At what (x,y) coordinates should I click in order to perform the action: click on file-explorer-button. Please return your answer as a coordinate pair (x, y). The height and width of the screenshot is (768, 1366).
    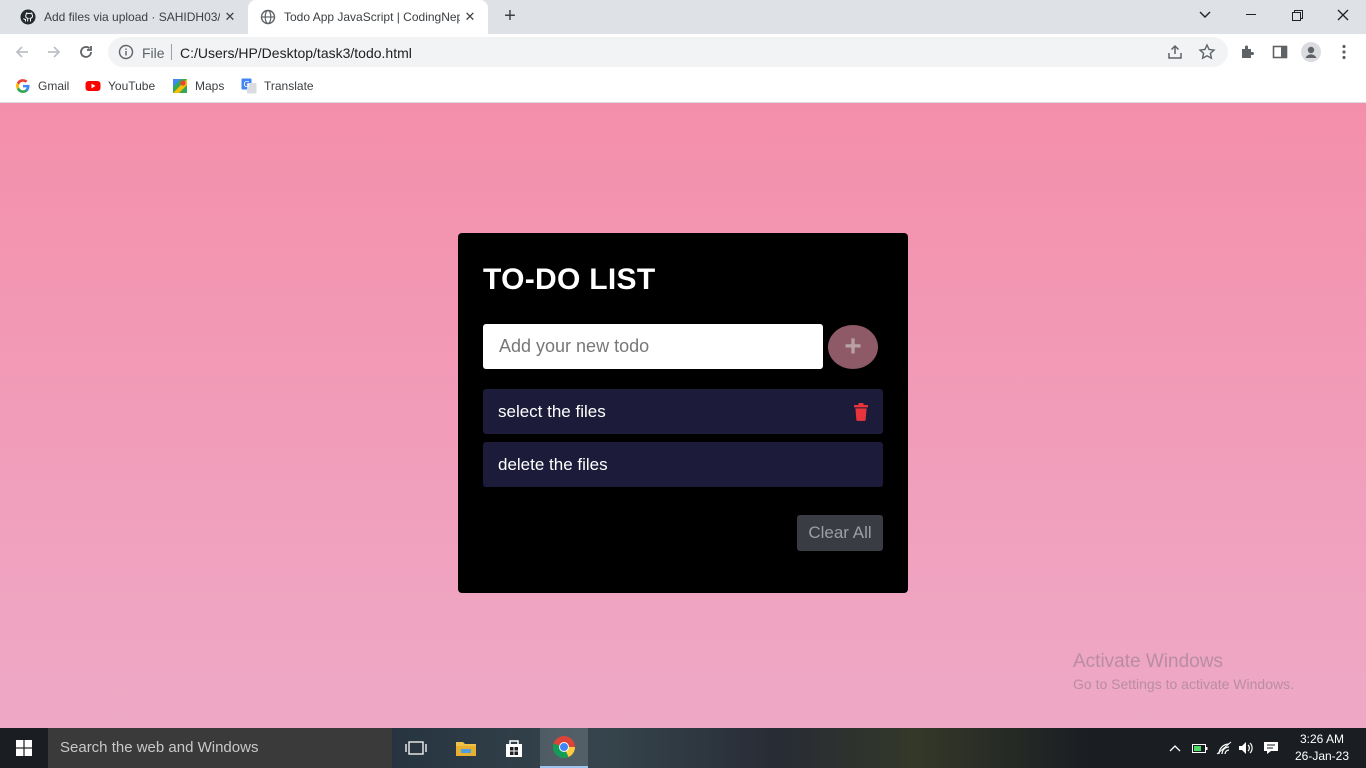
    Looking at the image, I should click on (466, 748).